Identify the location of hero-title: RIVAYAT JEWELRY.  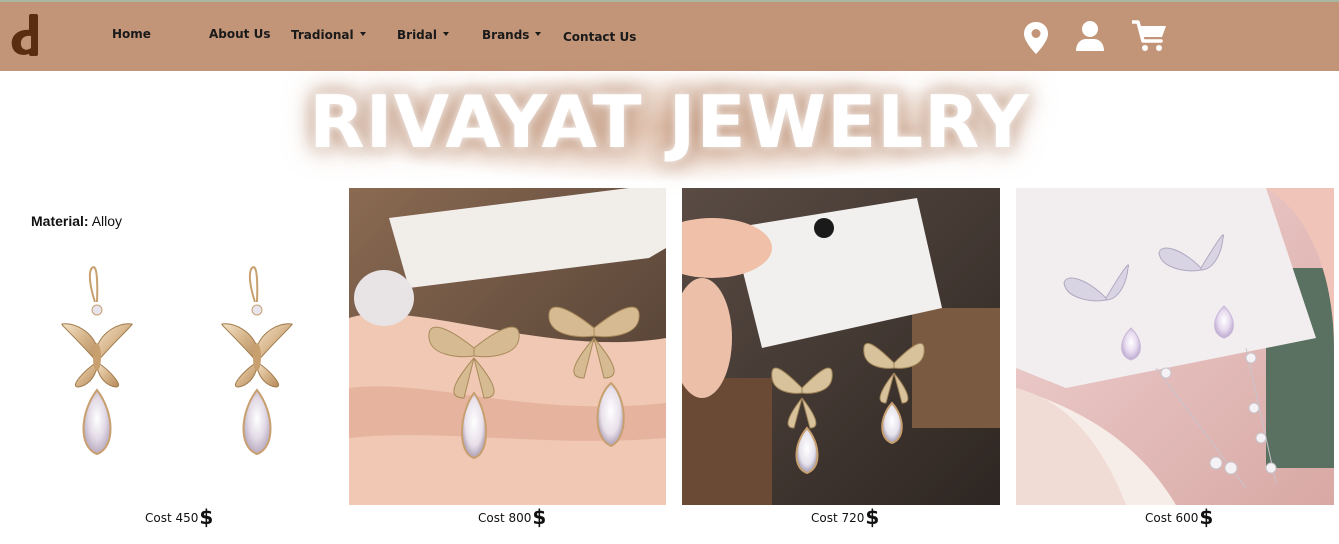
(669, 122).